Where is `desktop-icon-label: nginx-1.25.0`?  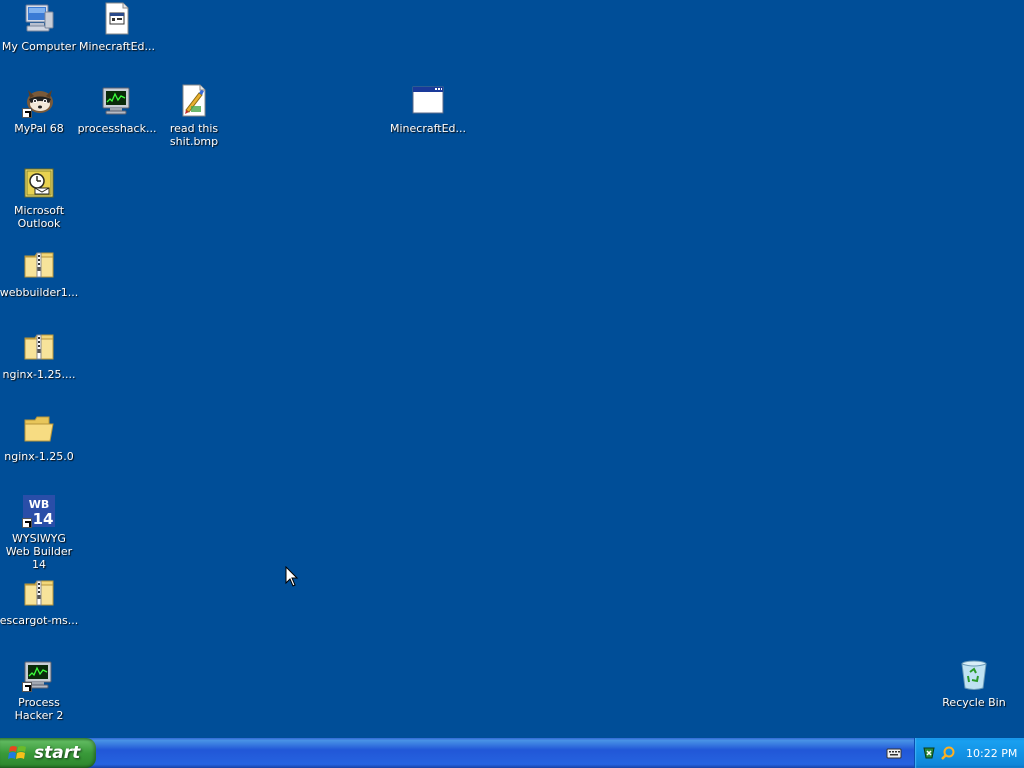
desktop-icon-label: nginx-1.25.0 is located at coordinates (39, 456).